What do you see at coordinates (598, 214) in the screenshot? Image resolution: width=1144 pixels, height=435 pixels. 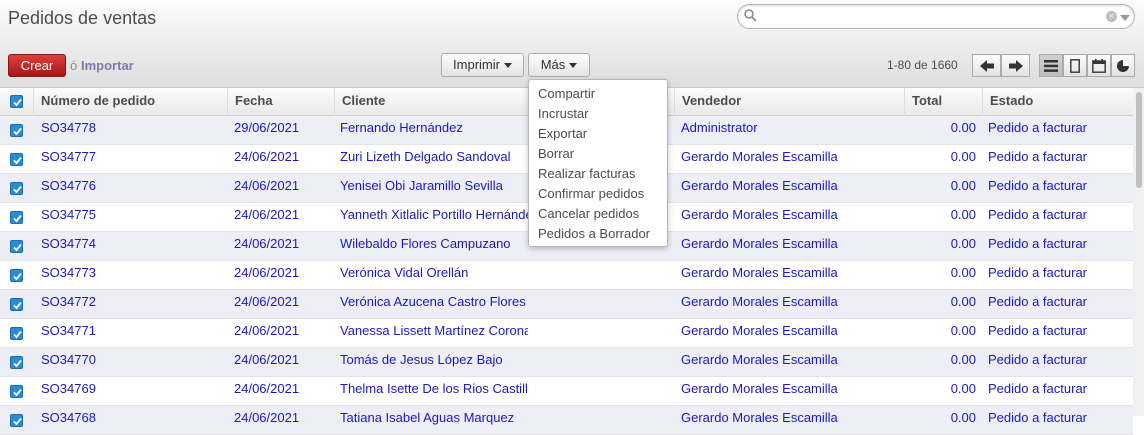 I see `menu-item-cancel-orders: Cancelar pedidos` at bounding box center [598, 214].